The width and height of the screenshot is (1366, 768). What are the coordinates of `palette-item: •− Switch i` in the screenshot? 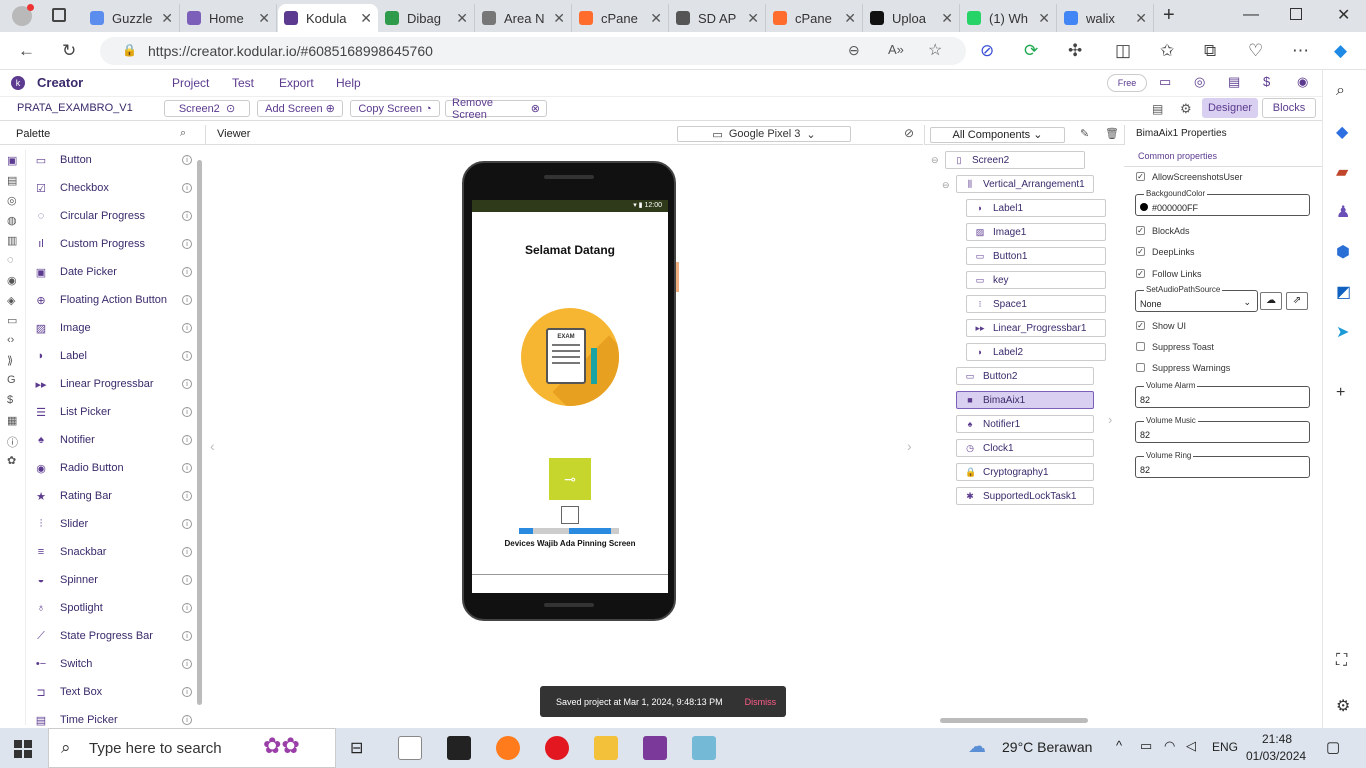 It's located at (111, 664).